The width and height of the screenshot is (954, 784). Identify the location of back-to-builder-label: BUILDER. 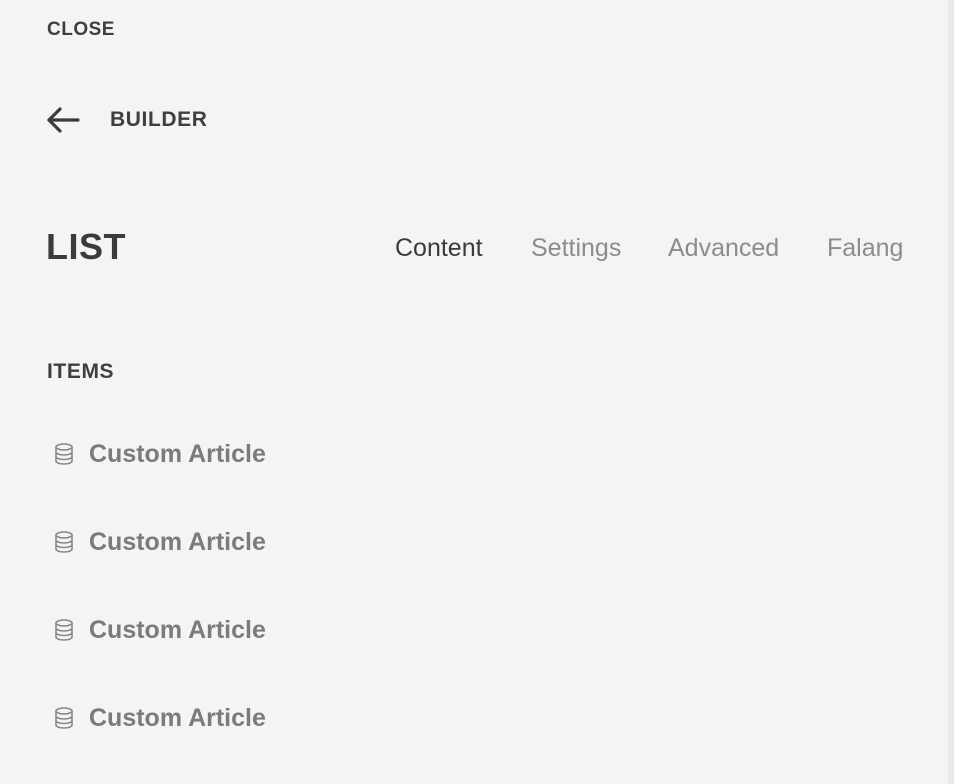
(159, 119).